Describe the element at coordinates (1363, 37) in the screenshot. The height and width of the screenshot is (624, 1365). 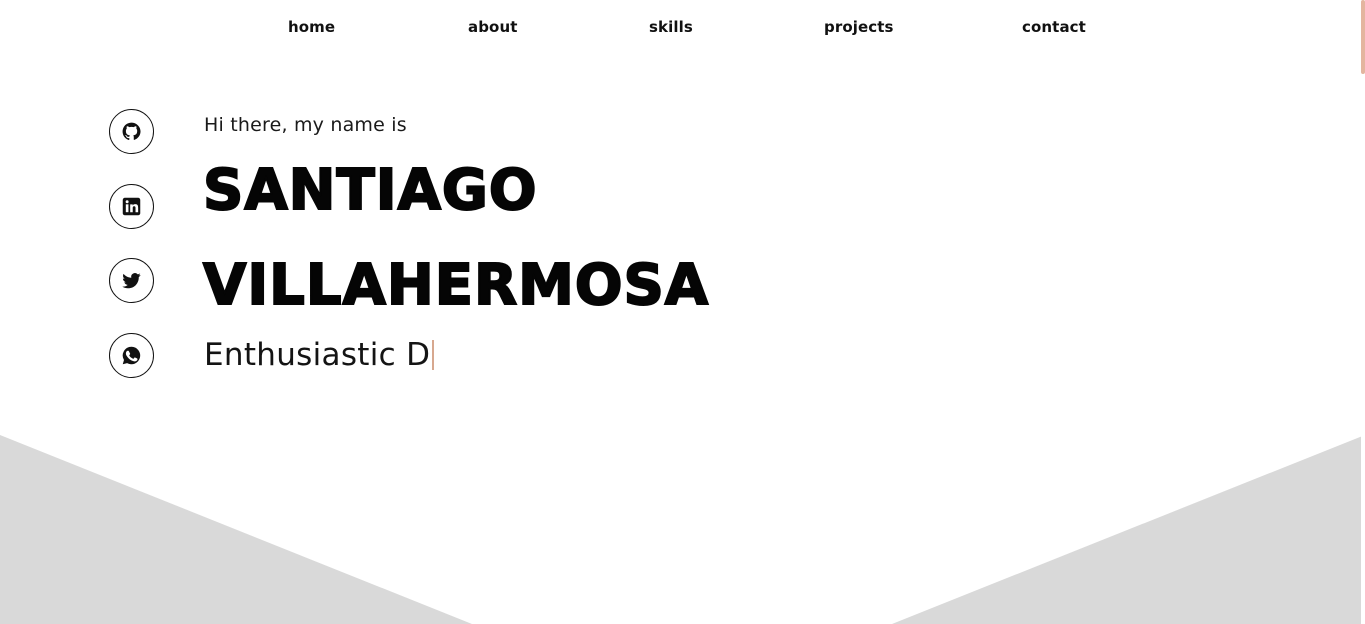
I see `scrollbar-thumb` at that location.